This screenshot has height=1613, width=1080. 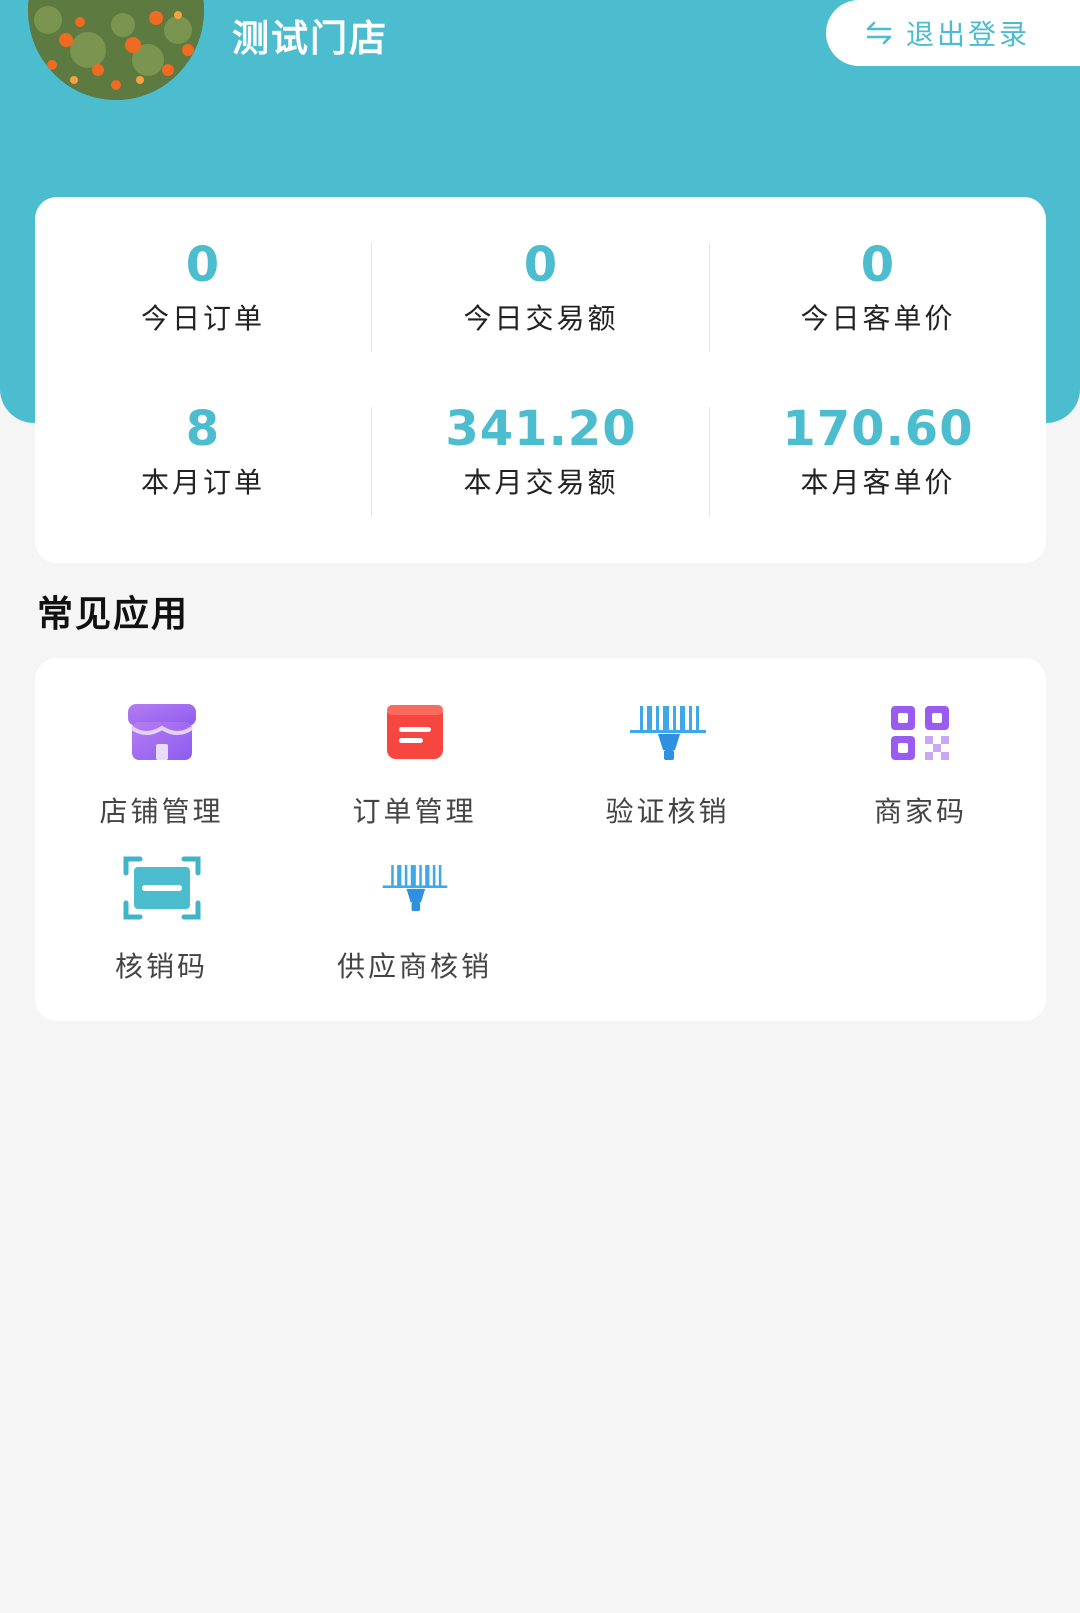 What do you see at coordinates (879, 33) in the screenshot?
I see `swap-arrows-icon` at bounding box center [879, 33].